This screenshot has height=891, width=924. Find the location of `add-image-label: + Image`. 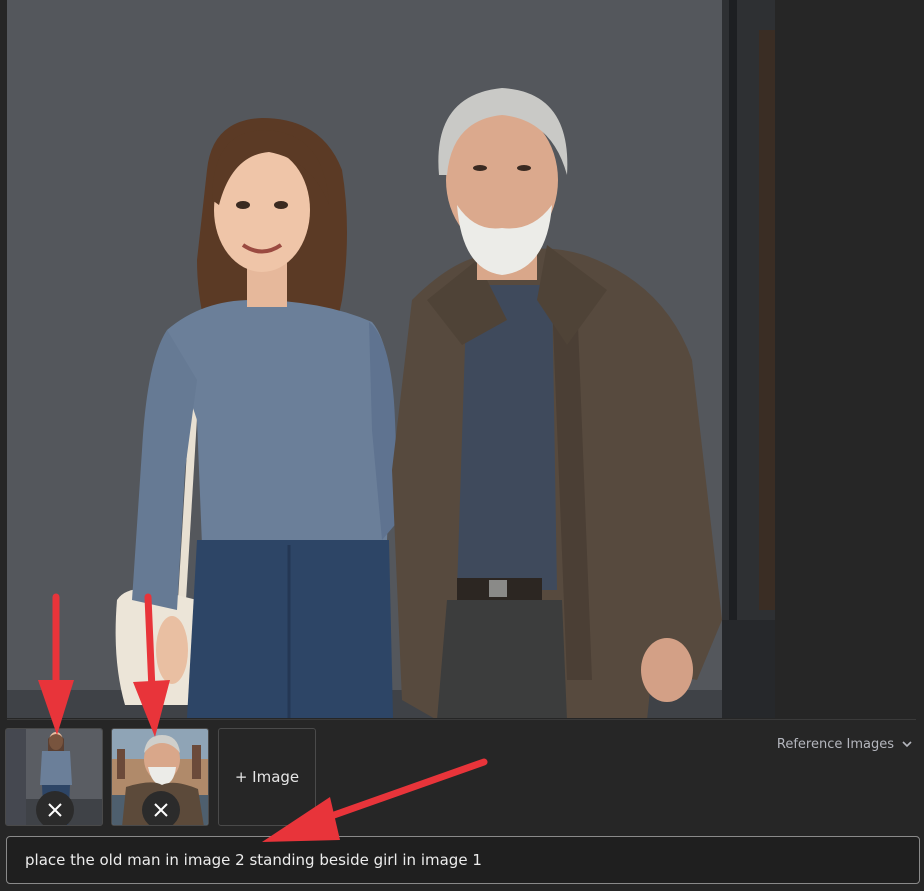

add-image-label: + Image is located at coordinates (267, 777).